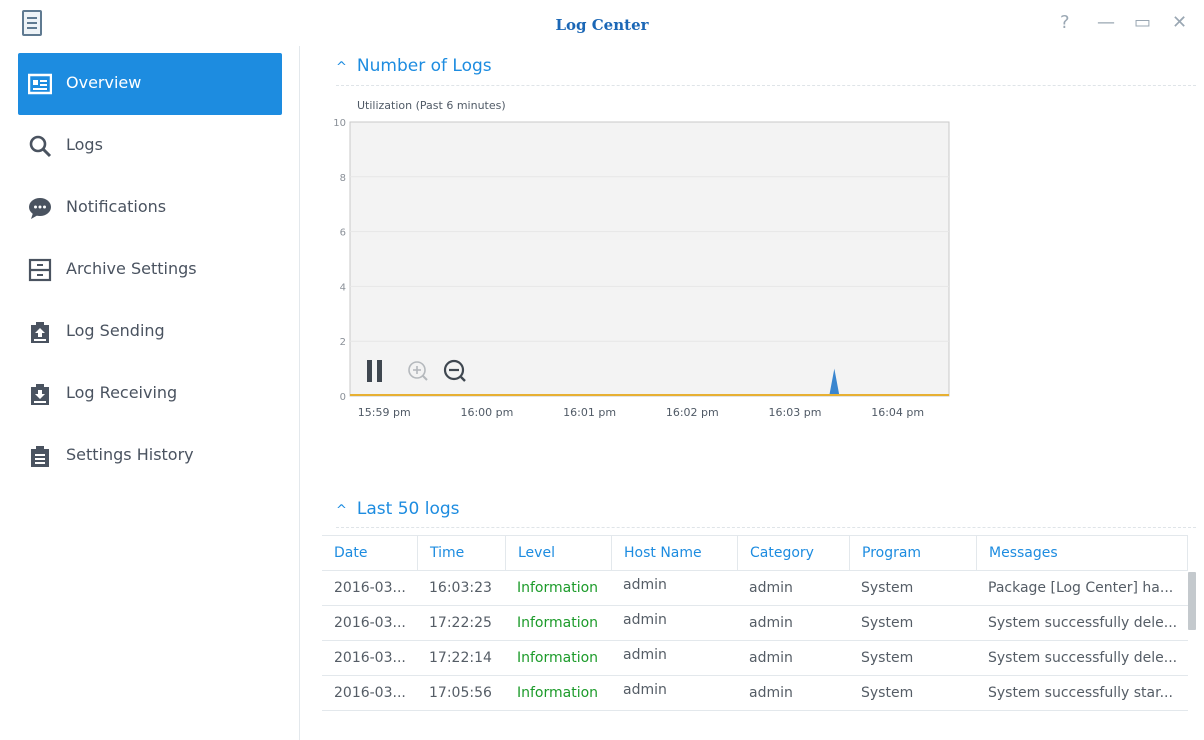  What do you see at coordinates (40, 208) in the screenshot?
I see `chat-bubble-icon` at bounding box center [40, 208].